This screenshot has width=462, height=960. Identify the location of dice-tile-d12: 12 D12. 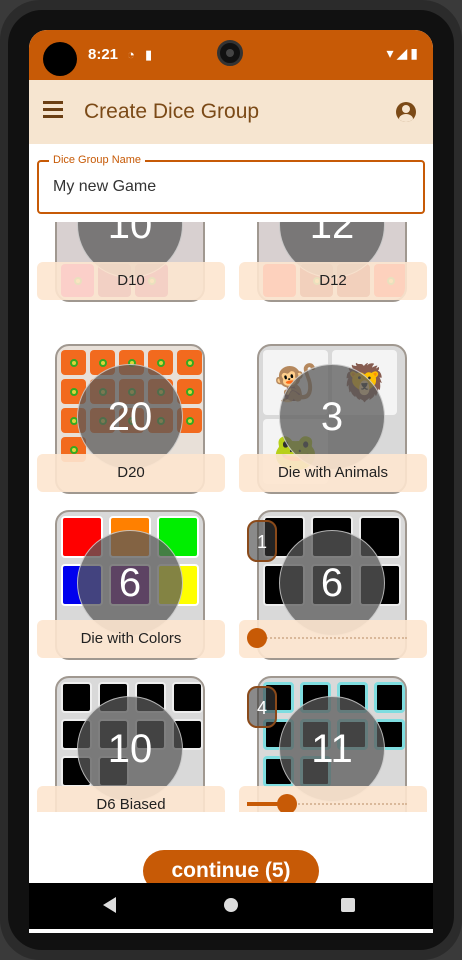
(333, 262).